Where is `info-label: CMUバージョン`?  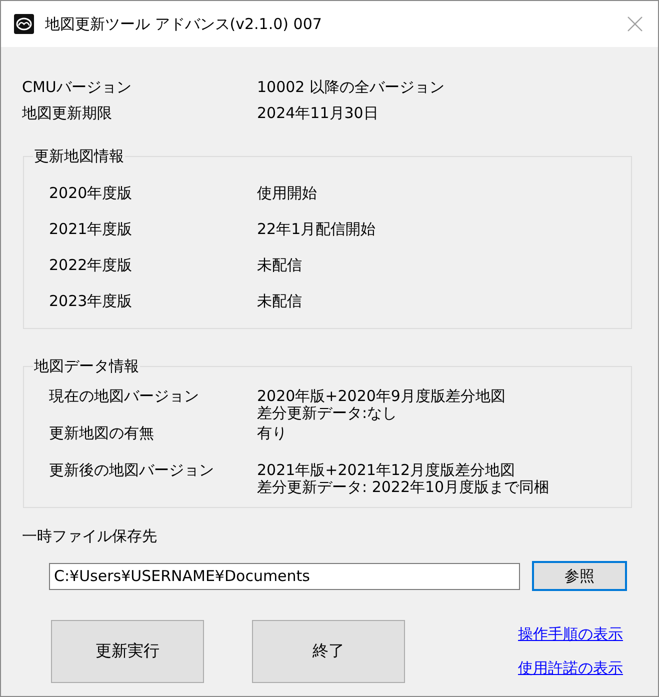 info-label: CMUバージョン is located at coordinates (77, 87).